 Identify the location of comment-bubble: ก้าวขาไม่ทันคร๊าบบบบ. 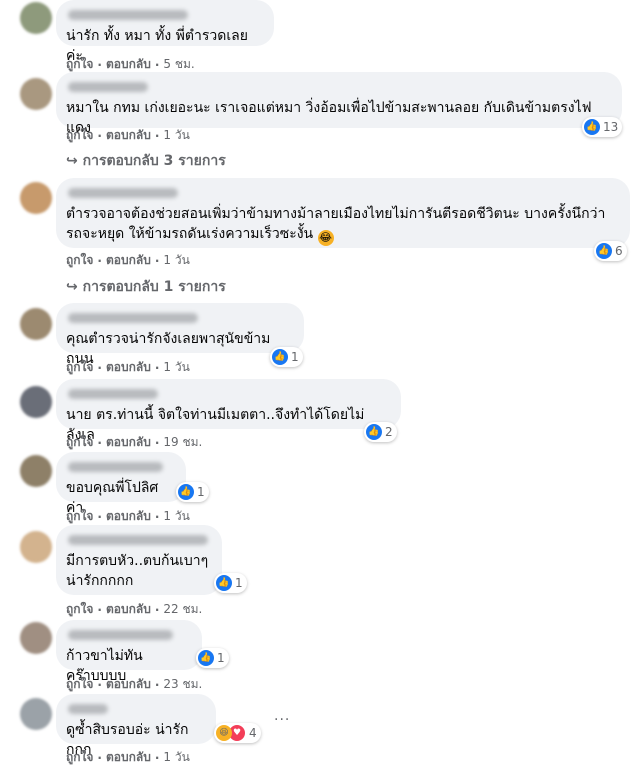
(129, 652).